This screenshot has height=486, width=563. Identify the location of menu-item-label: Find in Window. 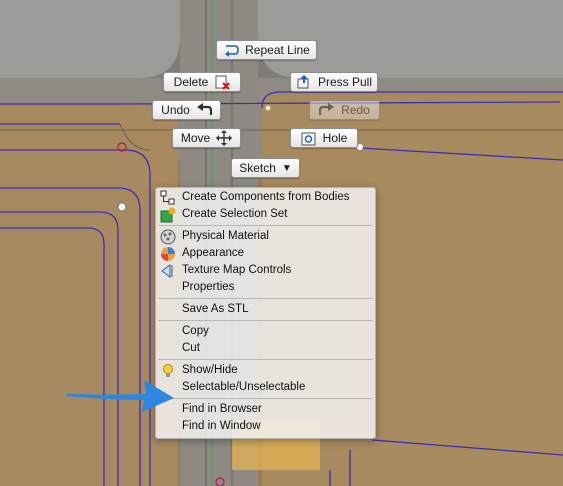
(221, 426).